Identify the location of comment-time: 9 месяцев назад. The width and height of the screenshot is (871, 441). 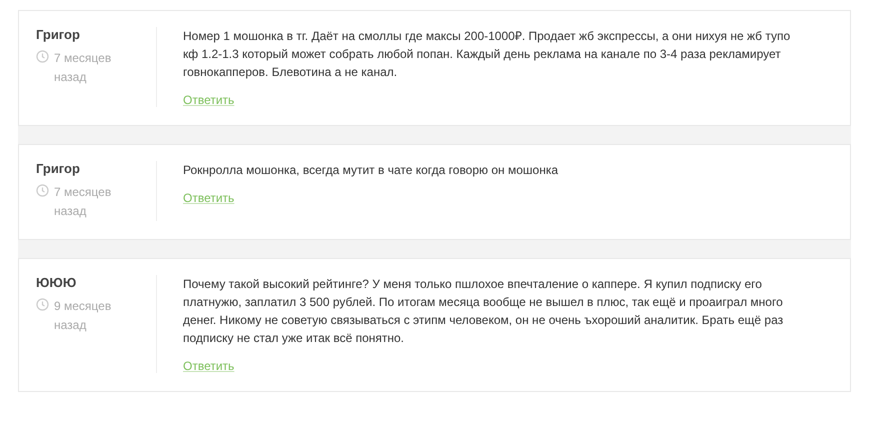
(83, 316).